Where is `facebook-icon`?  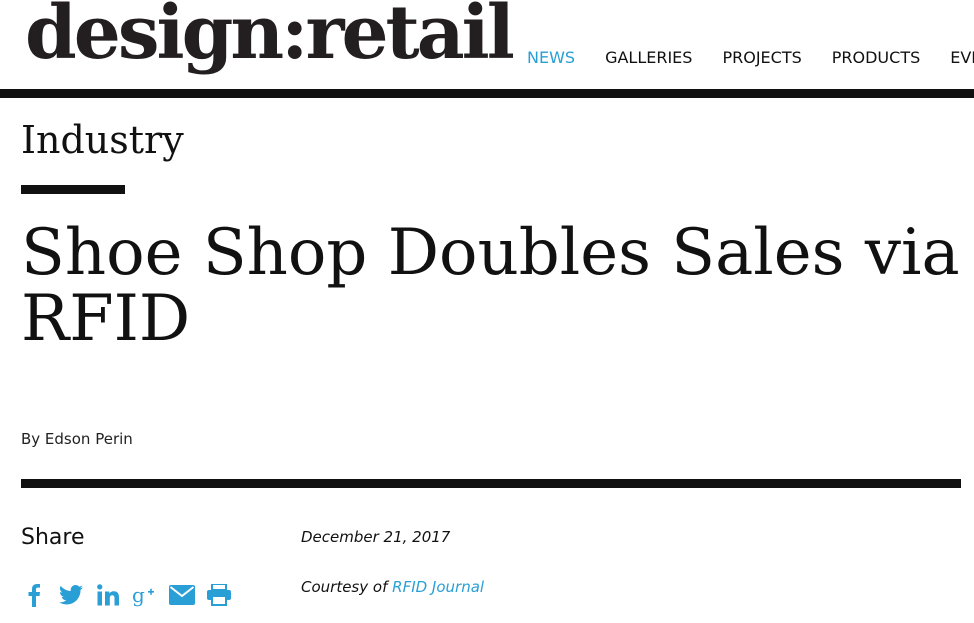 facebook-icon is located at coordinates (34, 595).